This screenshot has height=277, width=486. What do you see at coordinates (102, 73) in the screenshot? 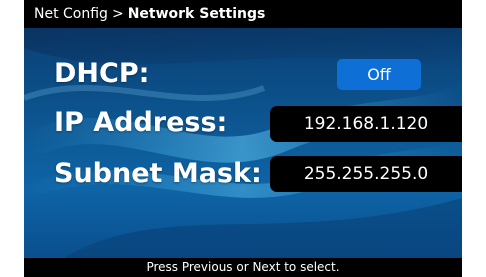
I see `dhcp-label: DHCP:` at bounding box center [102, 73].